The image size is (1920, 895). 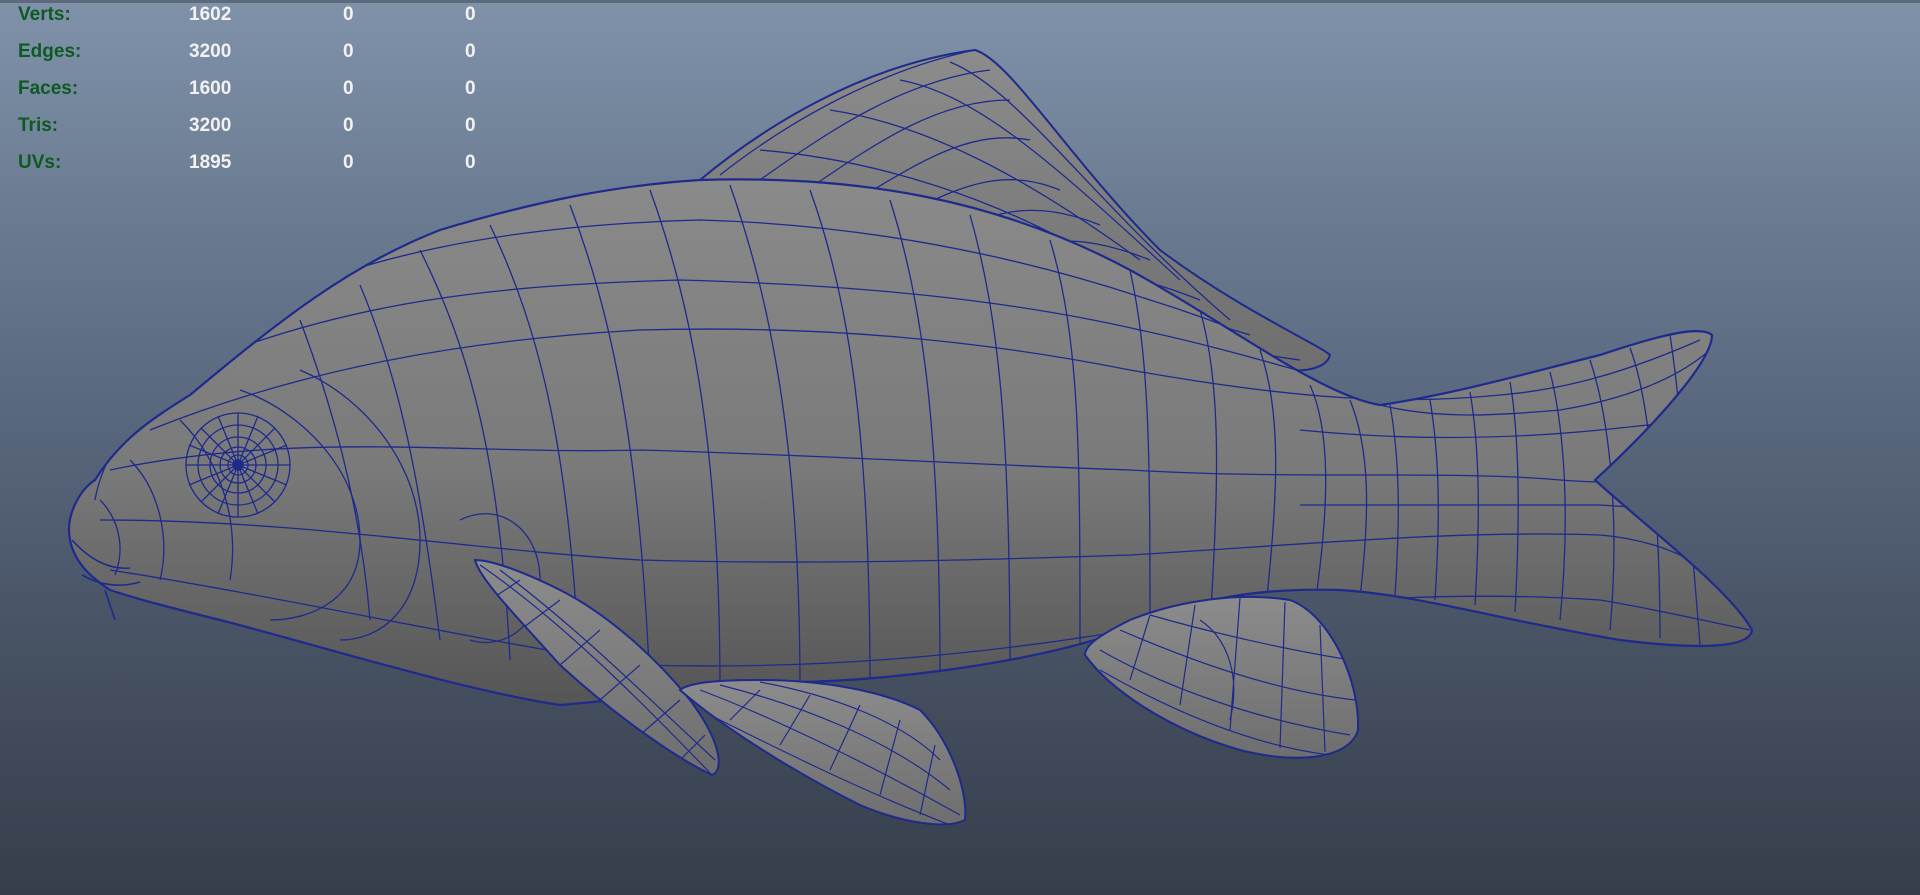 I want to click on hud-value-object: 1600, so click(x=210, y=88).